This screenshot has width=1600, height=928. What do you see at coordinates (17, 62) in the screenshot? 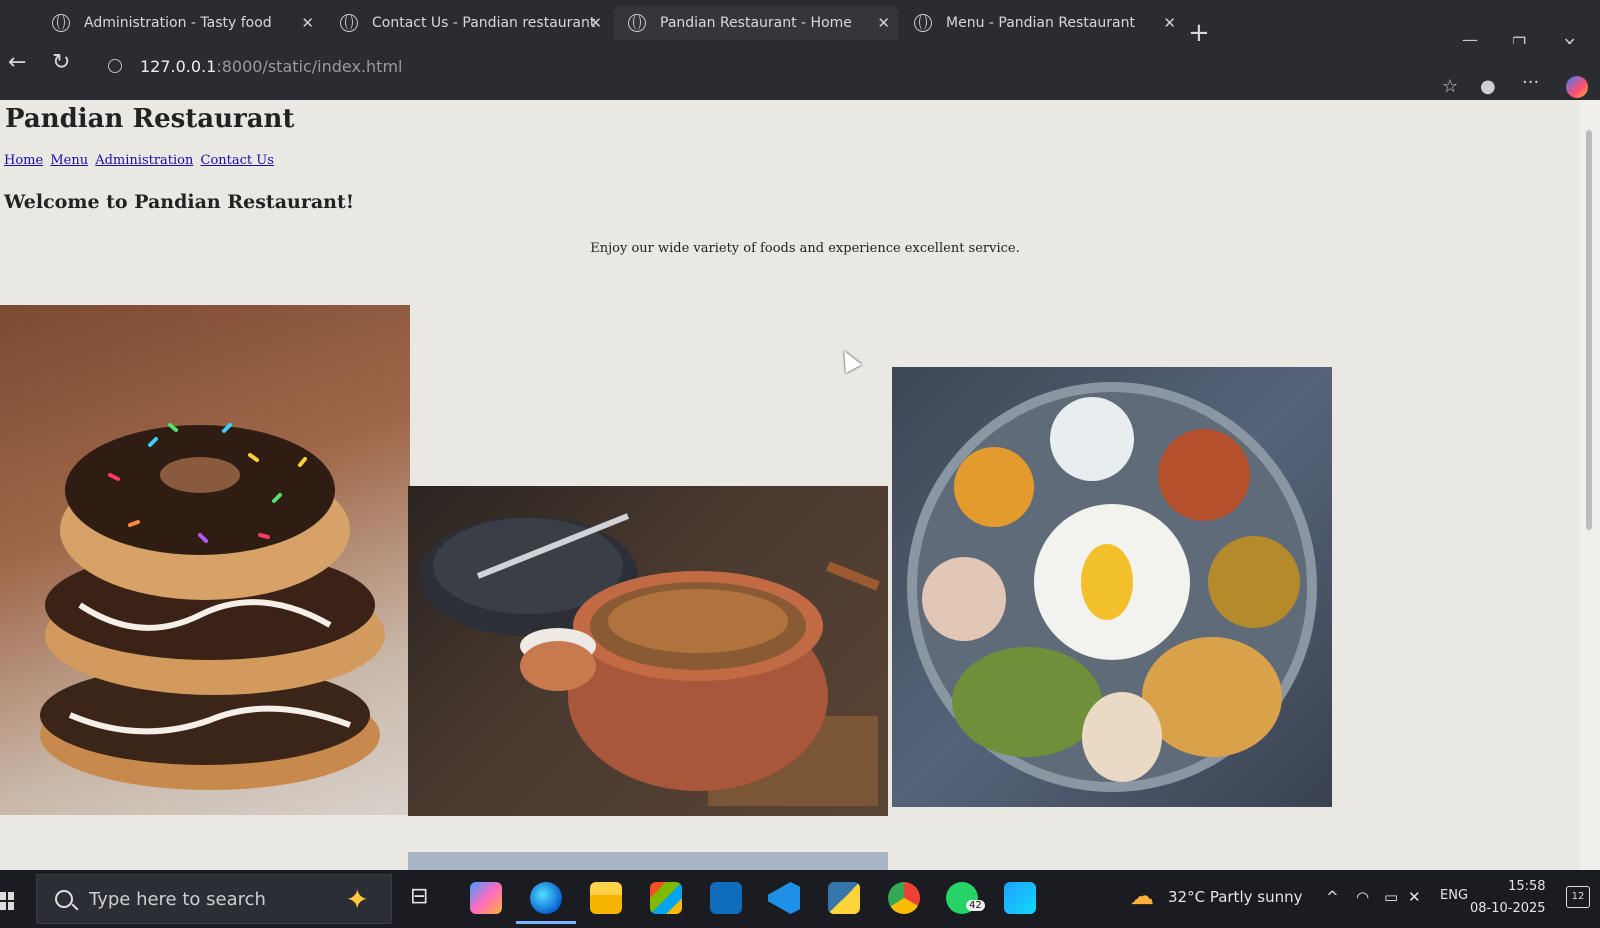
I see `back-arrow-icon: ←` at bounding box center [17, 62].